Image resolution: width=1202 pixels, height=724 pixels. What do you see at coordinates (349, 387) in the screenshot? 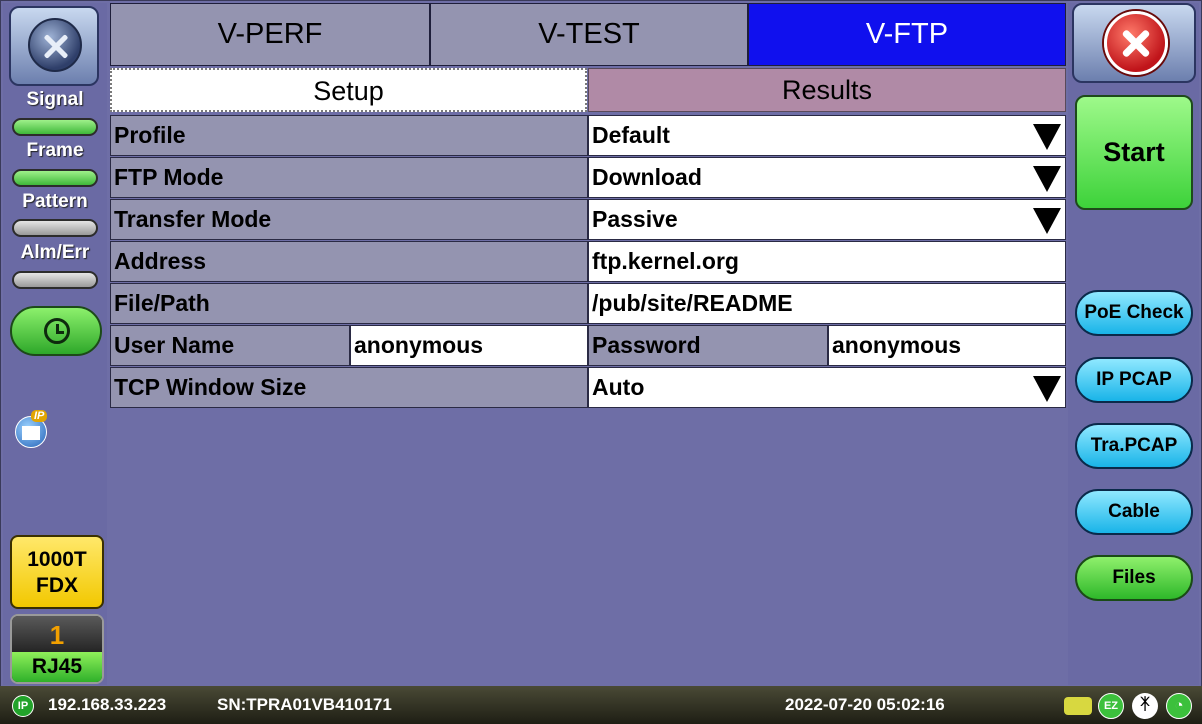
I see `tcp-window-label: TCP Window Size` at bounding box center [349, 387].